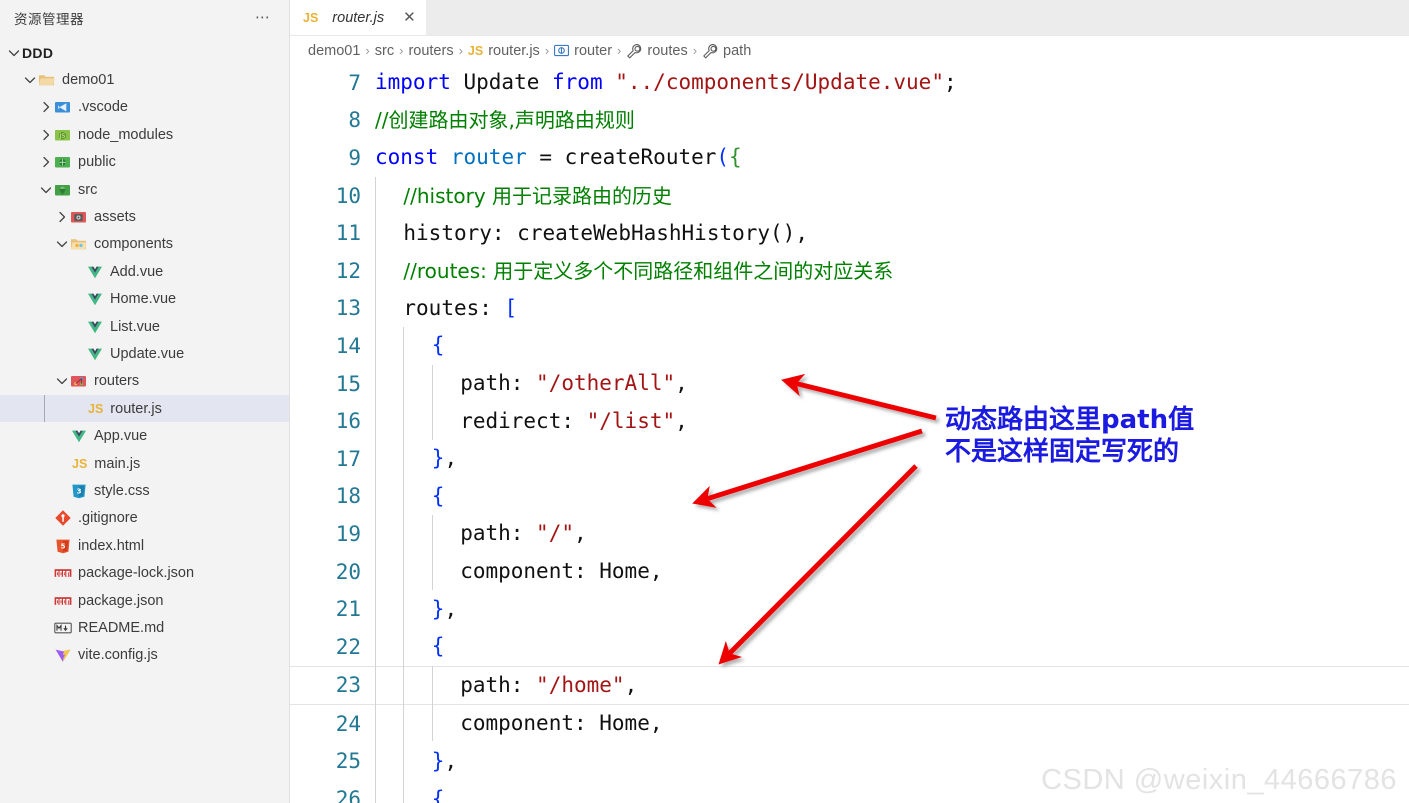 The height and width of the screenshot is (803, 1409). I want to click on tree-item-router-js: JS router.js, so click(144, 409).